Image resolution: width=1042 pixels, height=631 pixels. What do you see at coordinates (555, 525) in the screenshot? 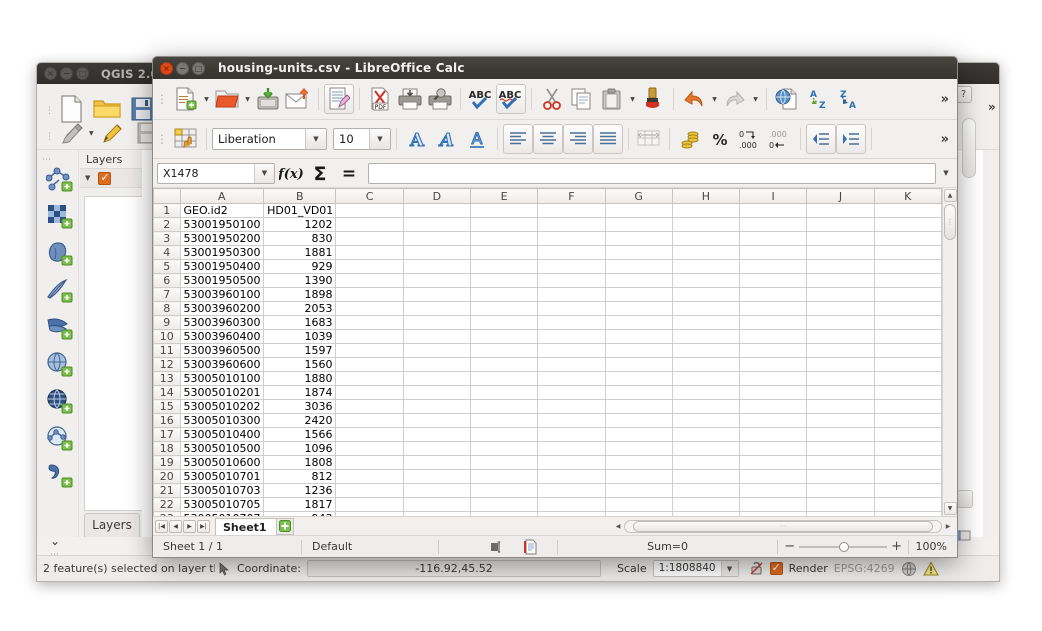
I see `sheet-tab-bar: |◀ ◀ ▶ ▶| Sheet1 ◀ ⋯ ▶` at bounding box center [555, 525].